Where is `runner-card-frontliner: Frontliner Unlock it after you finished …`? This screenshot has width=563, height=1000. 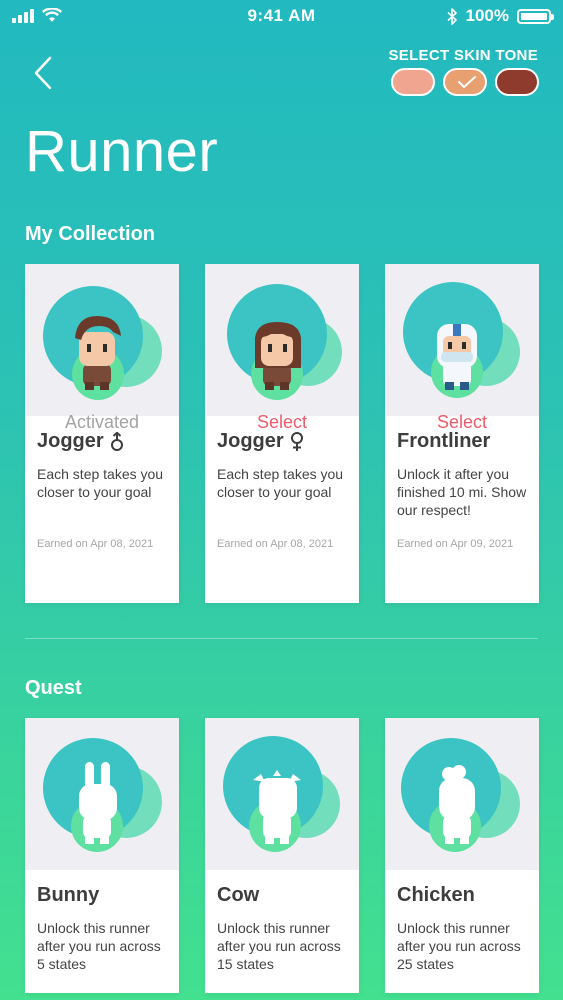 runner-card-frontliner: Frontliner Unlock it after you finished … is located at coordinates (462, 433).